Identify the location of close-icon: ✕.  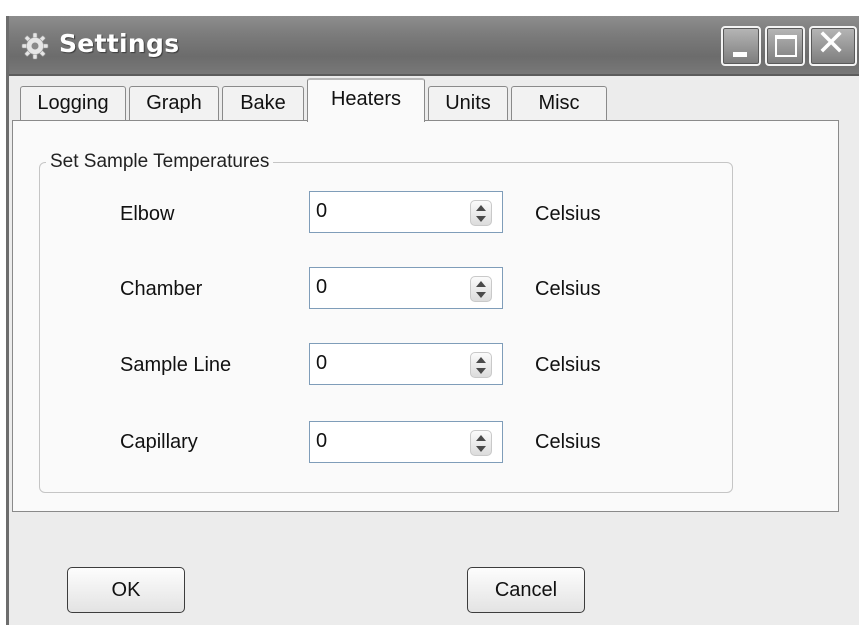
(831, 43).